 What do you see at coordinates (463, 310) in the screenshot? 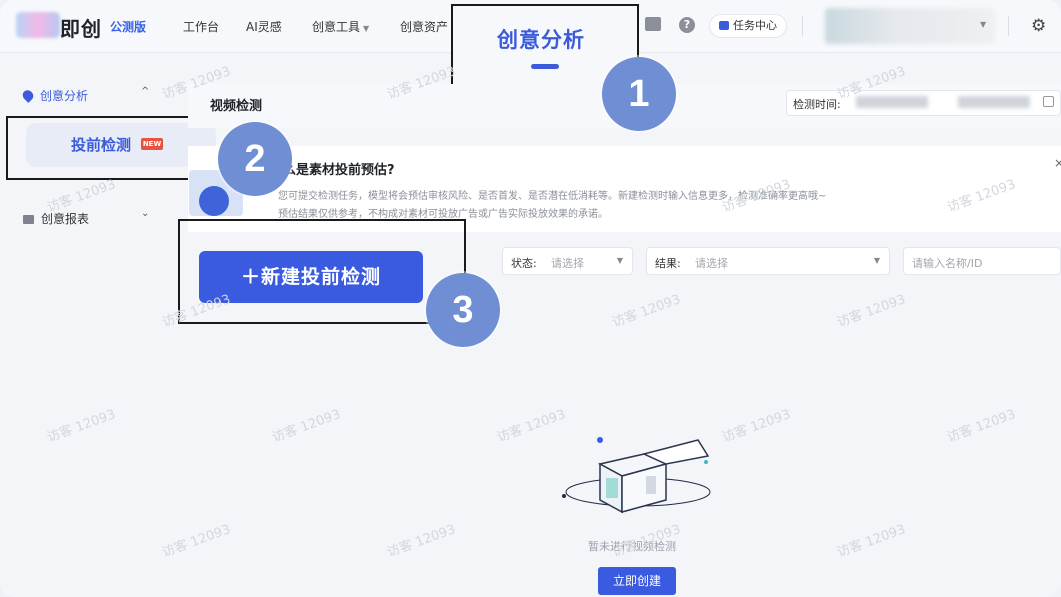
I see `callout-badge-3: 3` at bounding box center [463, 310].